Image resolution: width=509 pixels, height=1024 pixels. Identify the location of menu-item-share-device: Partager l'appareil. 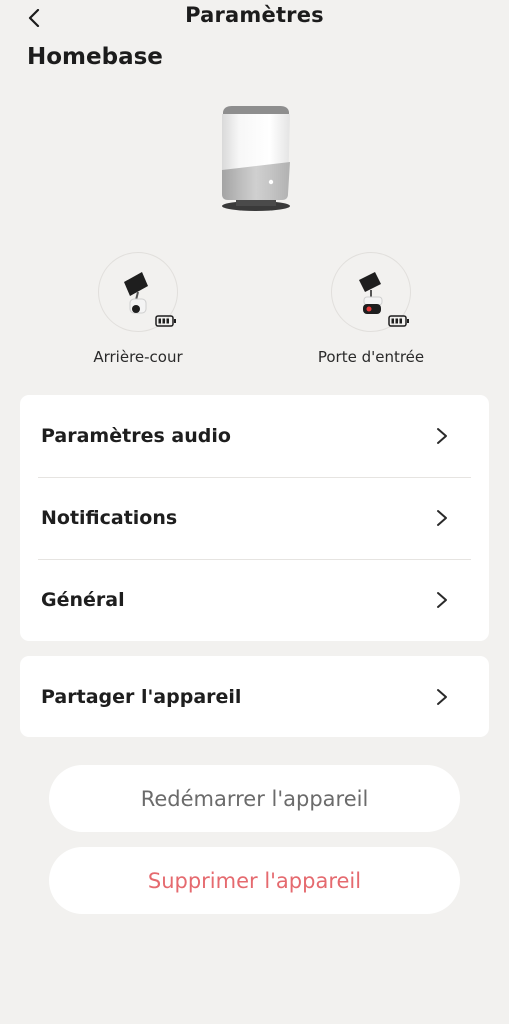
(254, 696).